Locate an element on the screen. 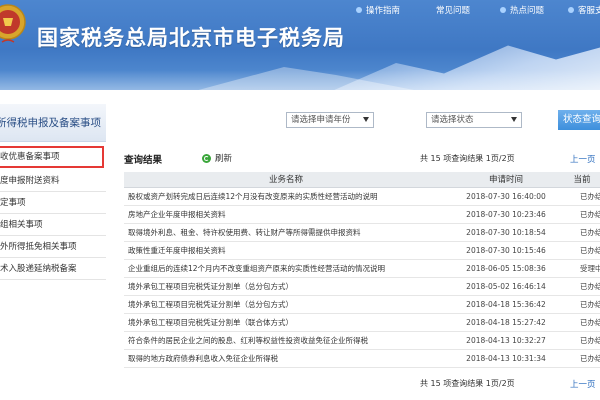 The width and height of the screenshot is (600, 400). status-select: 请选择状态 is located at coordinates (474, 120).